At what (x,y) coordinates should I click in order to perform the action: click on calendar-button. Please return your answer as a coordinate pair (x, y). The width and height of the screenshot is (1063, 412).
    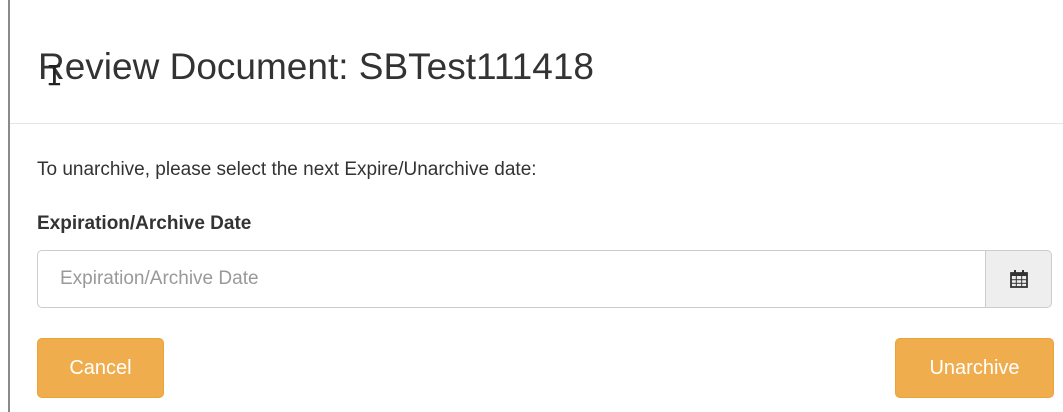
    Looking at the image, I should click on (1018, 279).